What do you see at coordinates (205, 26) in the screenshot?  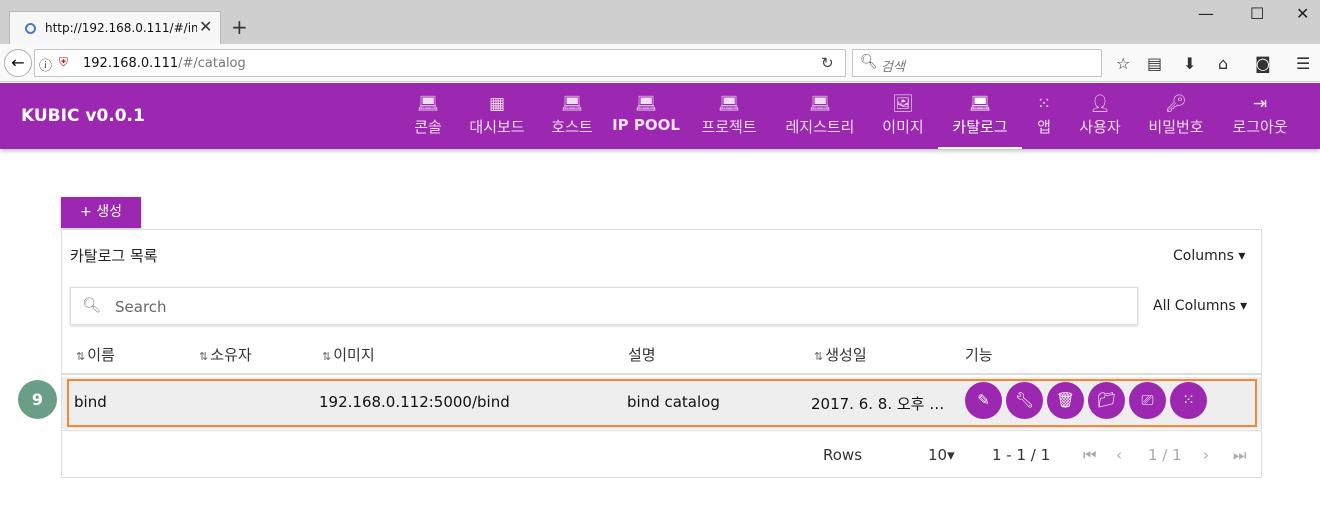 I see `tab-close-icon: ✕` at bounding box center [205, 26].